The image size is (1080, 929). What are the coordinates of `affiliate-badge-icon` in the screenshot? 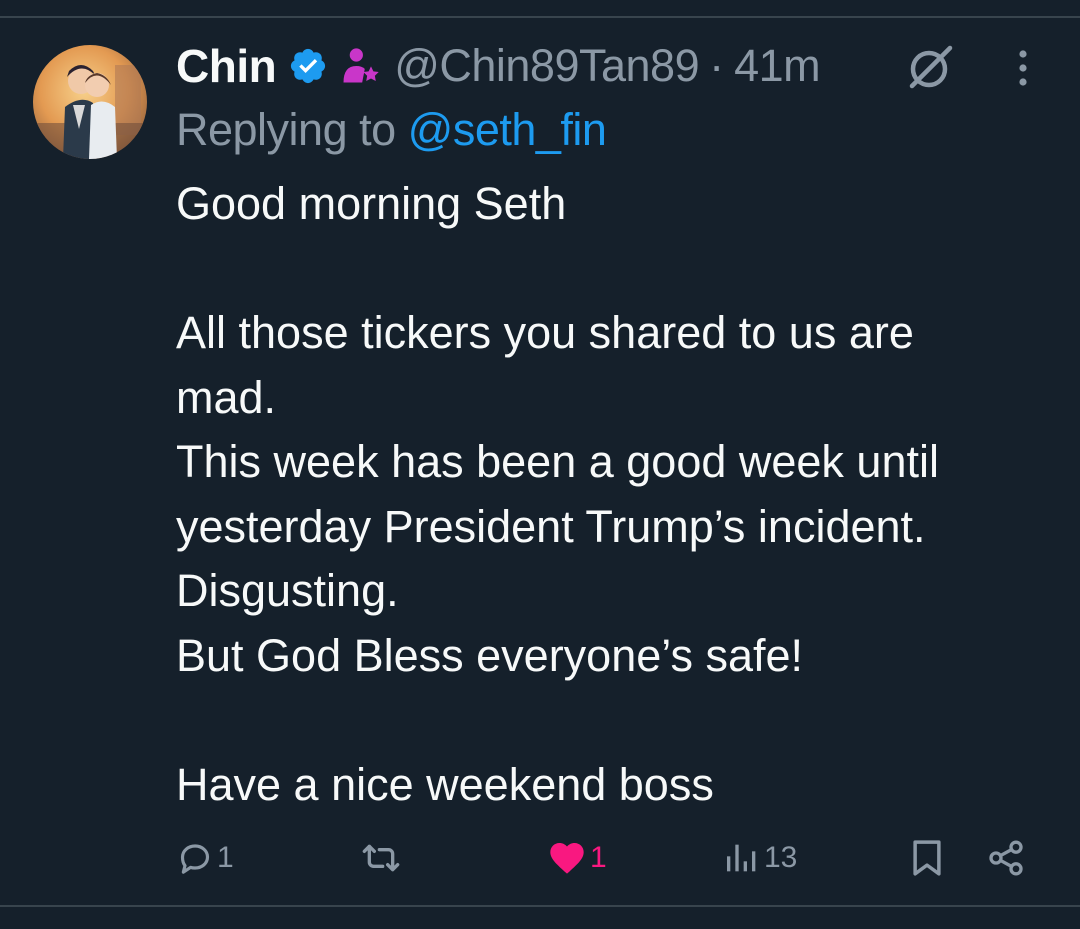 It's located at (360, 66).